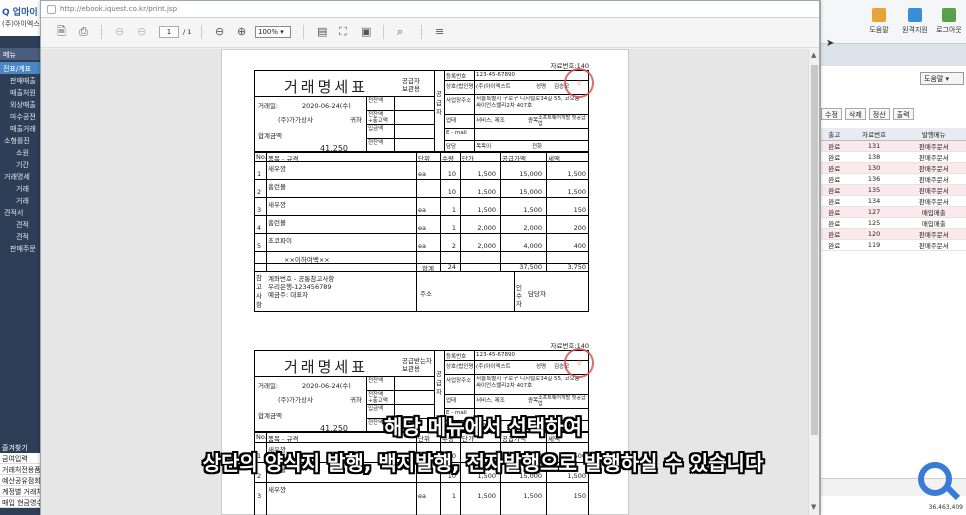 The image size is (966, 515). I want to click on export-icon: ▤, so click(322, 32).